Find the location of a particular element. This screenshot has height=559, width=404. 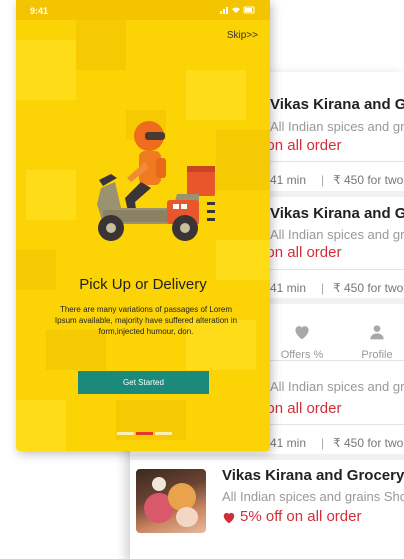

page-indicator-dot-active is located at coordinates (144, 433).